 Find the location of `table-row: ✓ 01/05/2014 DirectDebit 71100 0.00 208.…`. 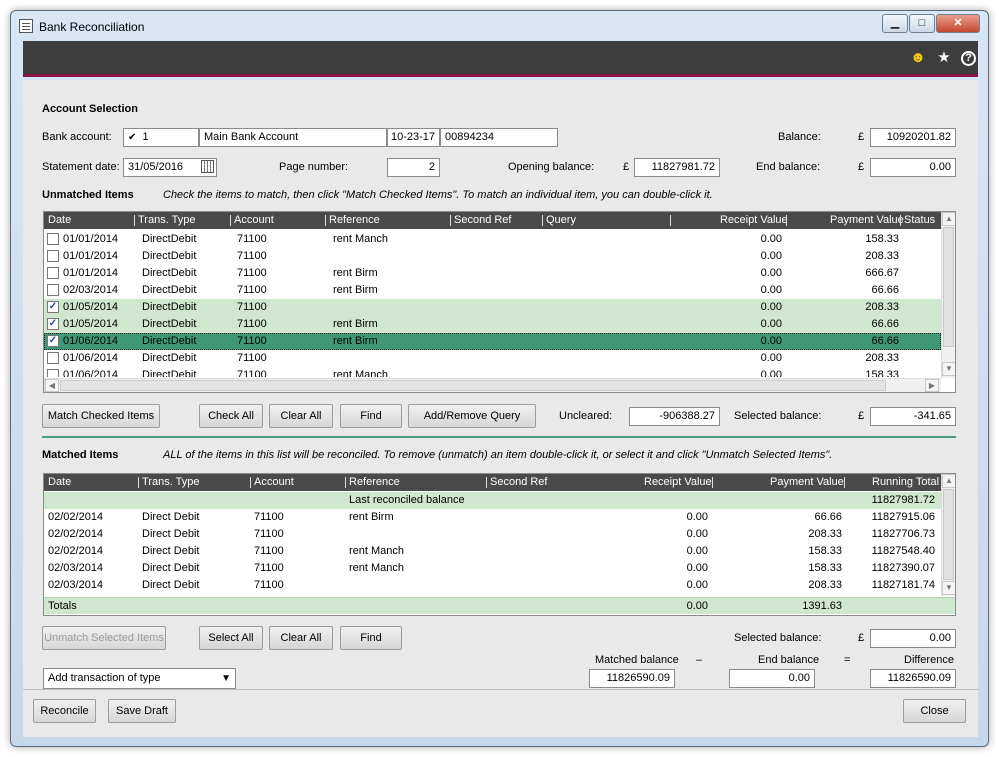

table-row: ✓ 01/05/2014 DirectDebit 71100 0.00 208.… is located at coordinates (492, 307).